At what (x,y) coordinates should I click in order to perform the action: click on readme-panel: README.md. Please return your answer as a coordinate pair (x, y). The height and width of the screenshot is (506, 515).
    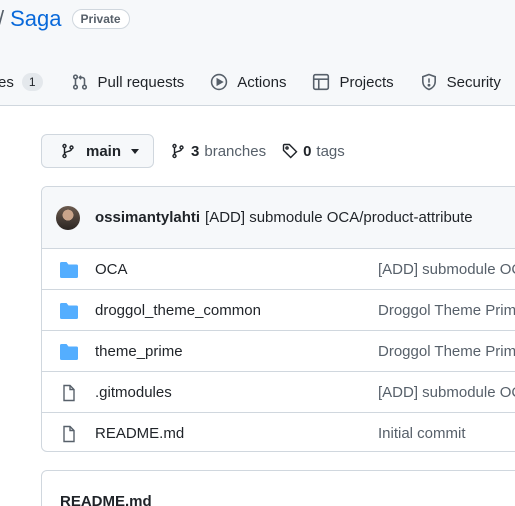
    Looking at the image, I should click on (278, 488).